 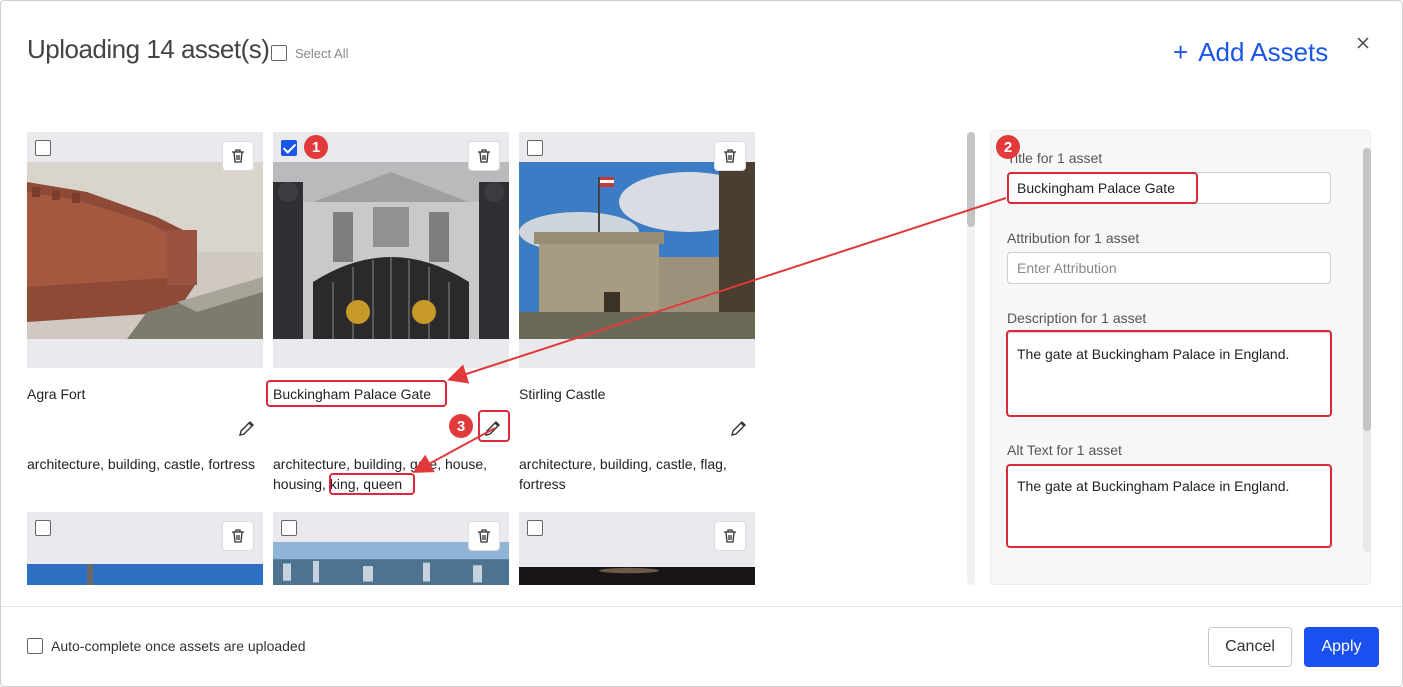 I want to click on asset-thumbnail-stirling, so click(x=637, y=250).